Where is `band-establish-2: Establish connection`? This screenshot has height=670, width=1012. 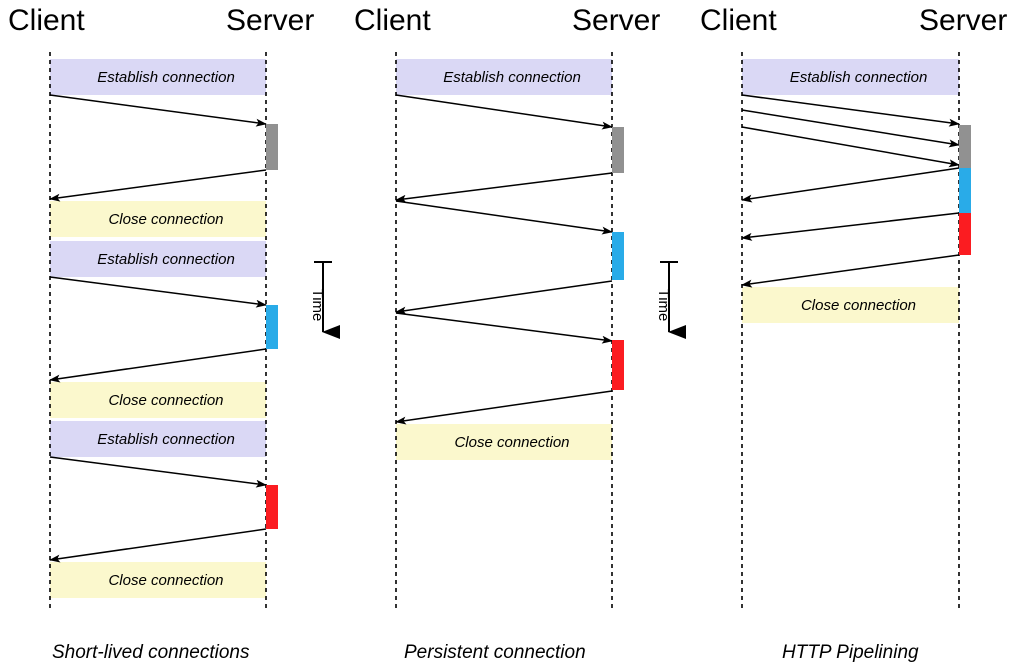 band-establish-2: Establish connection is located at coordinates (158, 259).